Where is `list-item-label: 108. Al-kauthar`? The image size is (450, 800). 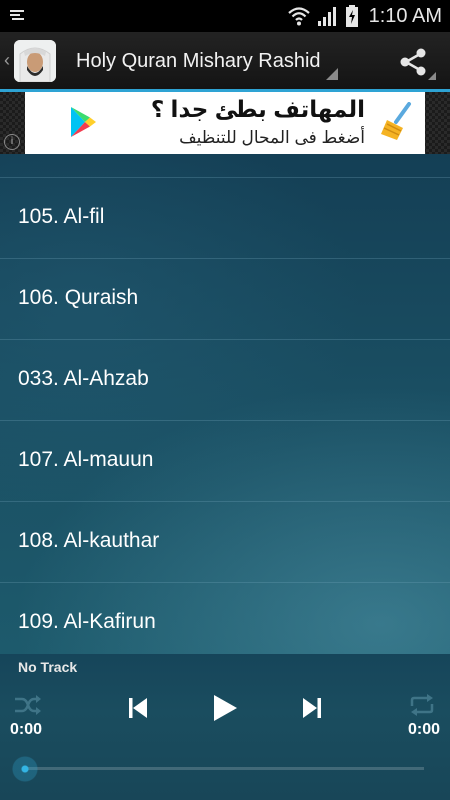 list-item-label: 108. Al-kauthar is located at coordinates (89, 540).